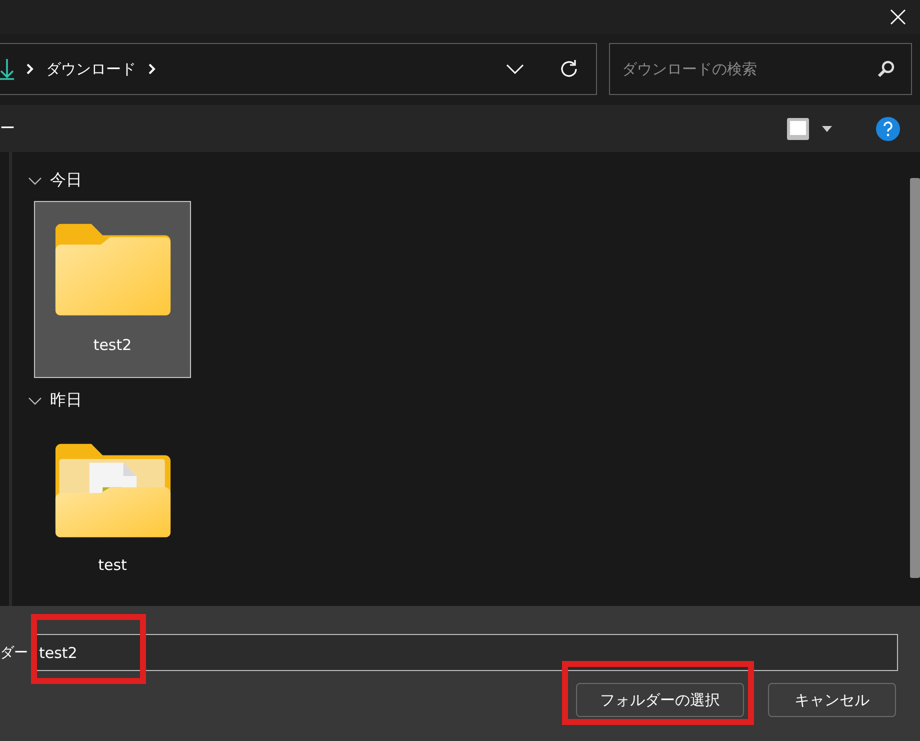 The image size is (920, 741). I want to click on folder-tile: test, so click(112, 509).